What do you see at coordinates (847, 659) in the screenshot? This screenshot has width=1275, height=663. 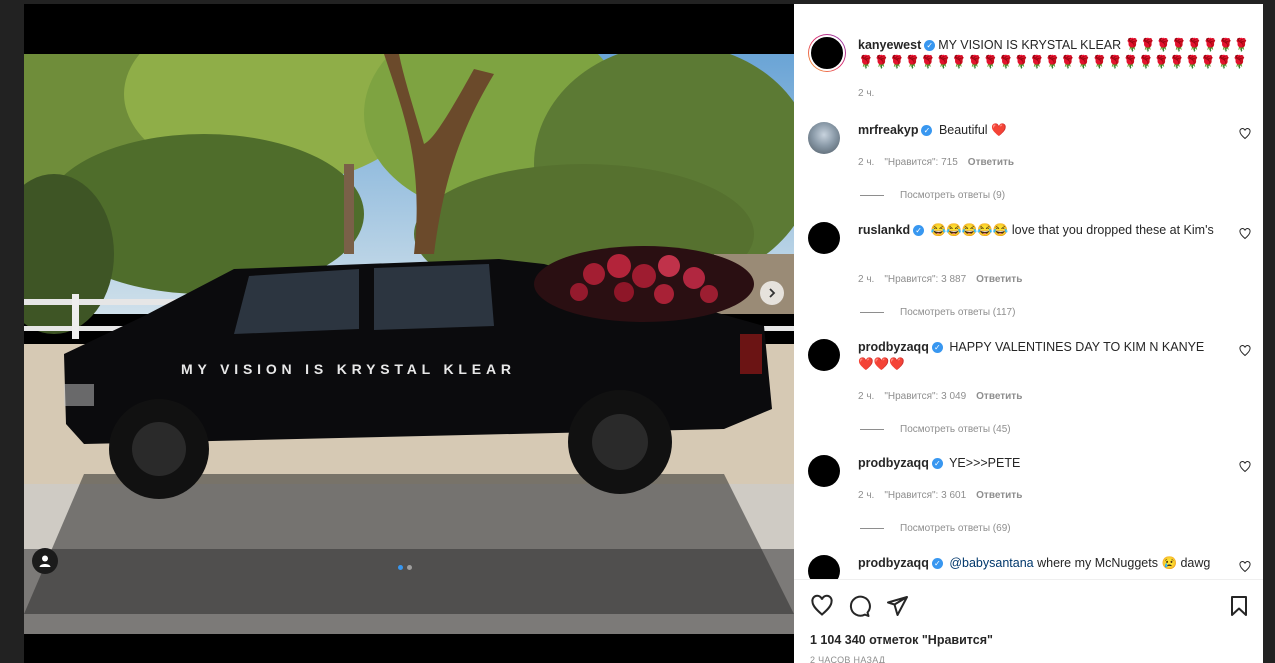 I see `posted-time: 2 ЧАСОВ НАЗАД` at bounding box center [847, 659].